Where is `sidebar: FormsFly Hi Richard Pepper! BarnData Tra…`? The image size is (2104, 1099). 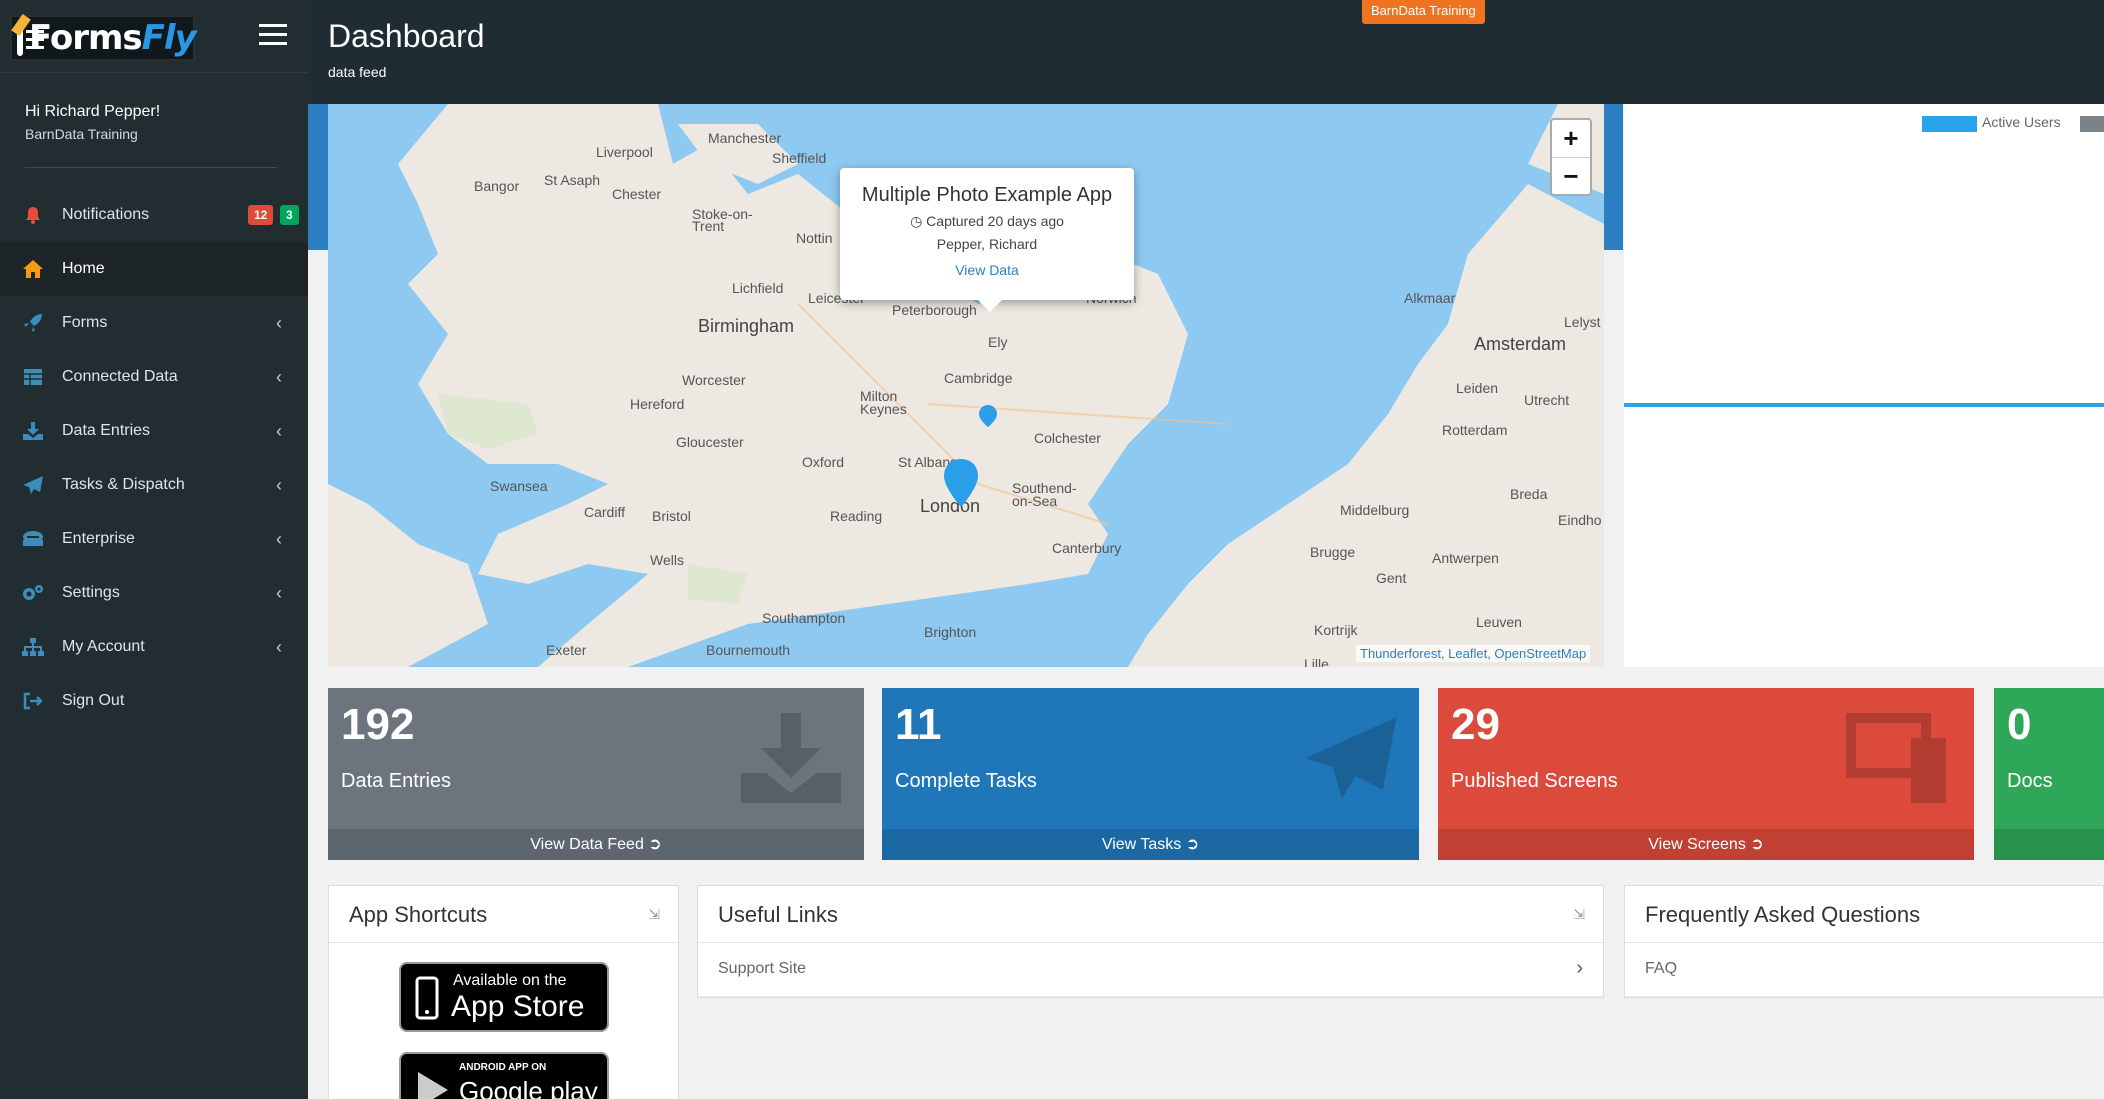
sidebar: FormsFly Hi Richard Pepper! BarnData Tra… is located at coordinates (154, 549).